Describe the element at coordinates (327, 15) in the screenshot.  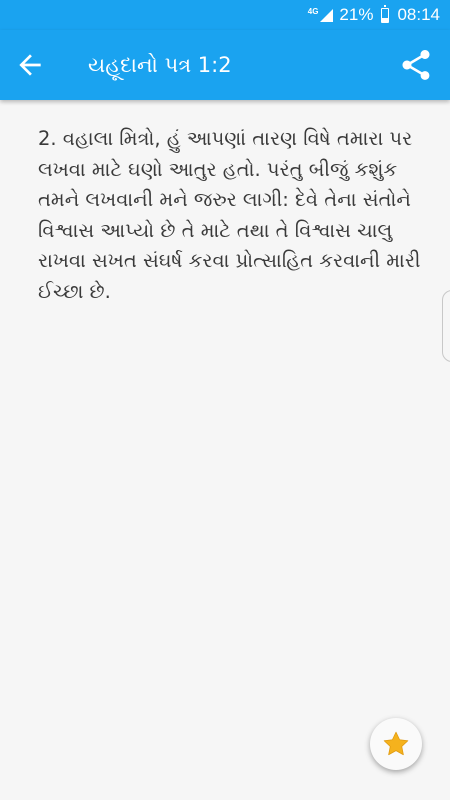
I see `signal-icon` at that location.